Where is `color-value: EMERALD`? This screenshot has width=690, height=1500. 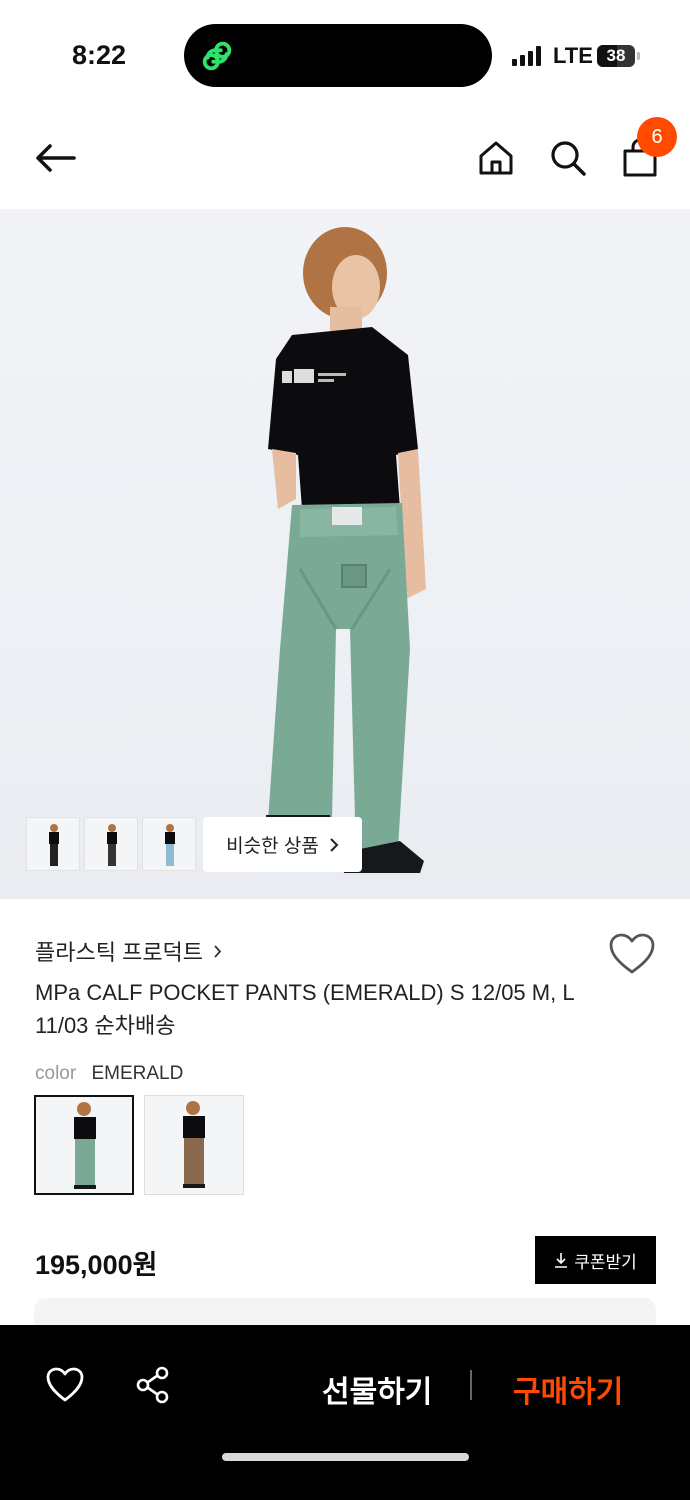 color-value: EMERALD is located at coordinates (137, 1073).